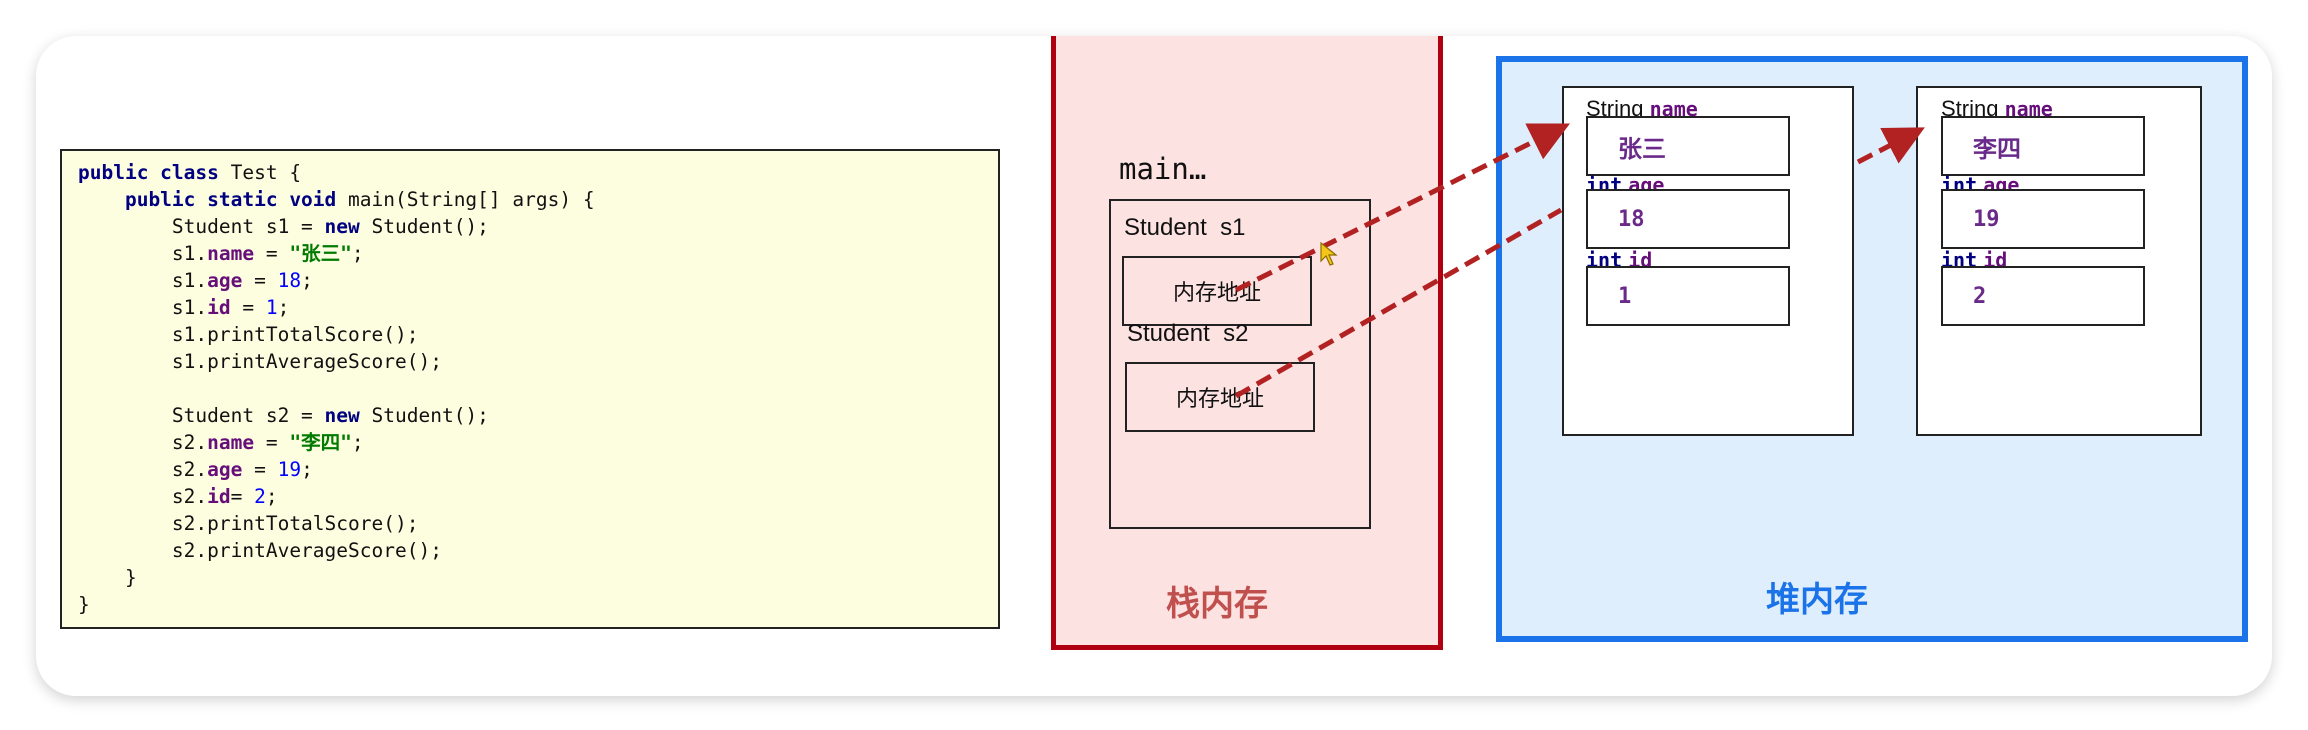 This screenshot has height=730, width=2308. Describe the element at coordinates (538, 361) in the screenshot. I see `code-line: s1.printAverageScore();` at that location.